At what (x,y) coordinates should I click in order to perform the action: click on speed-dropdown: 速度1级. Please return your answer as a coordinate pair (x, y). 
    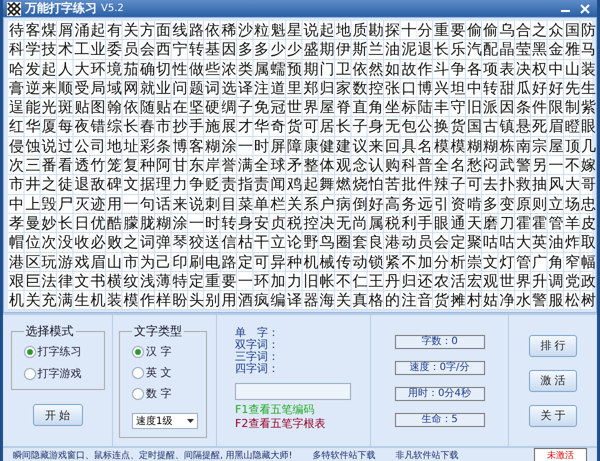
    Looking at the image, I should click on (165, 421).